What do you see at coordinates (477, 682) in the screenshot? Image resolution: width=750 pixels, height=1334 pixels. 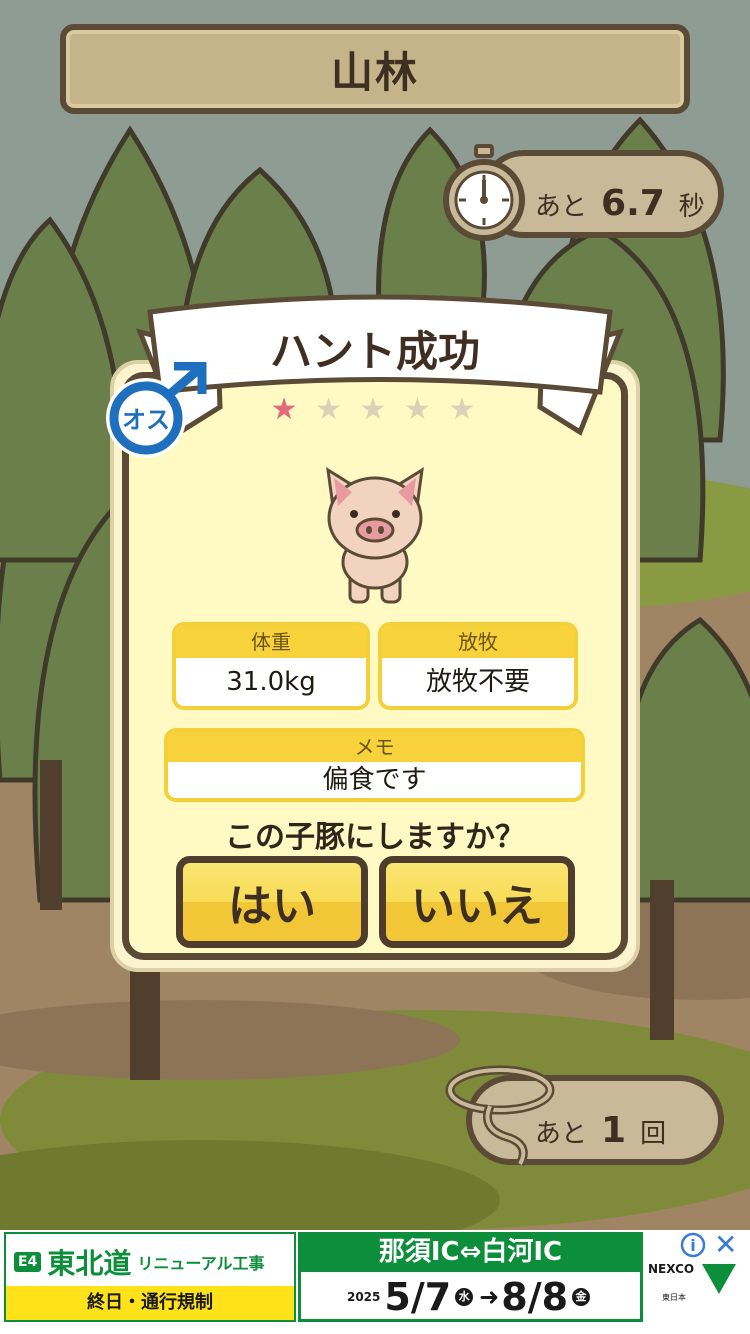 I see `grazing-value: 放牧不要` at bounding box center [477, 682].